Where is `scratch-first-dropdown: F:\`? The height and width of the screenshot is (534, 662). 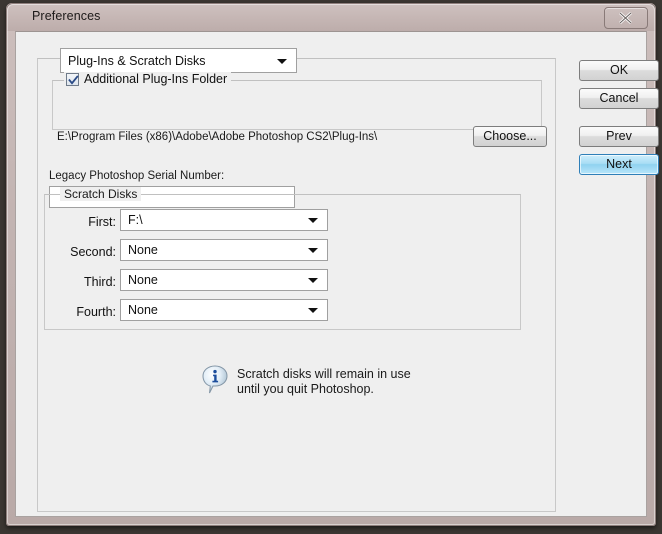 scratch-first-dropdown: F:\ is located at coordinates (224, 220).